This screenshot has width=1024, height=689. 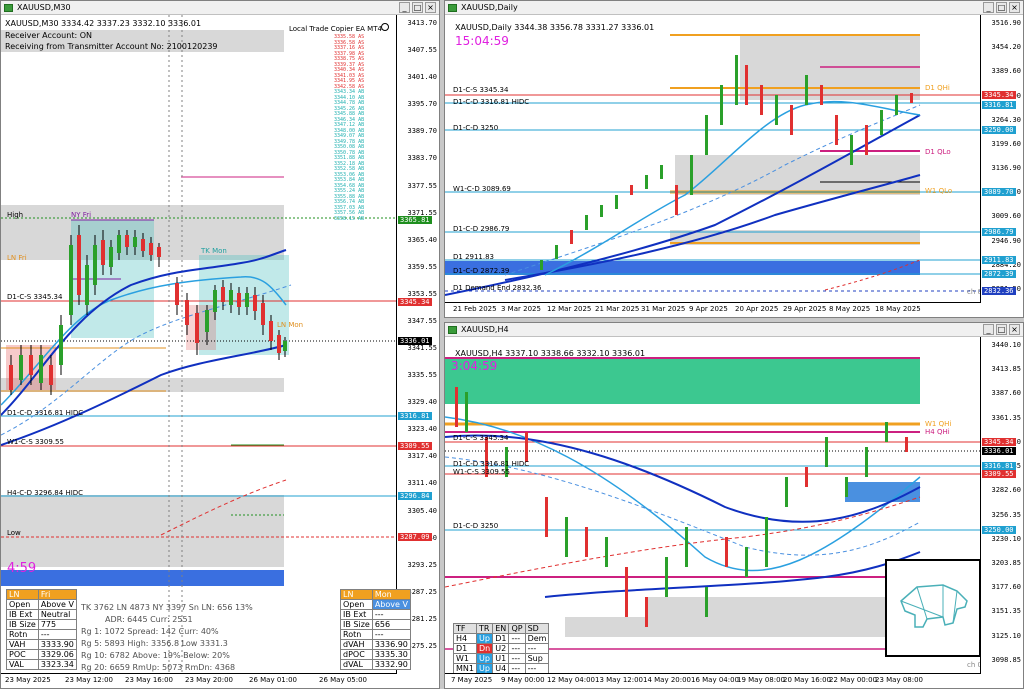 What do you see at coordinates (465, 638) in the screenshot?
I see `tf-cell: H4` at bounding box center [465, 638].